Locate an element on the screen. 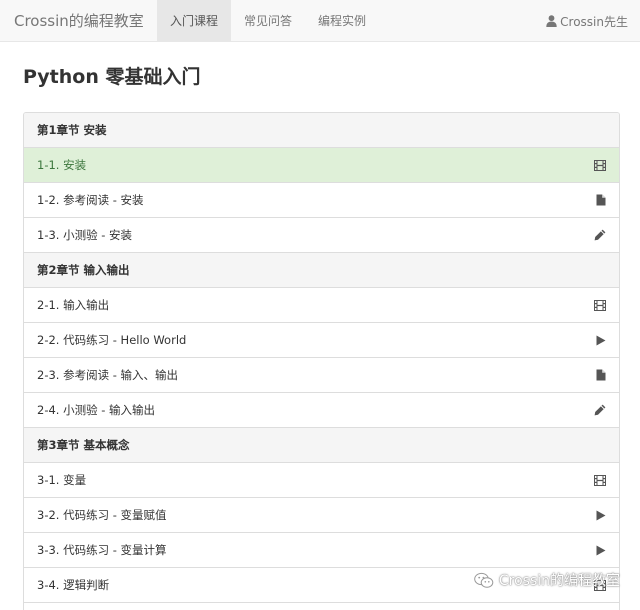  lesson-title: 1-2. 参考阅读 - 安装 is located at coordinates (90, 200).